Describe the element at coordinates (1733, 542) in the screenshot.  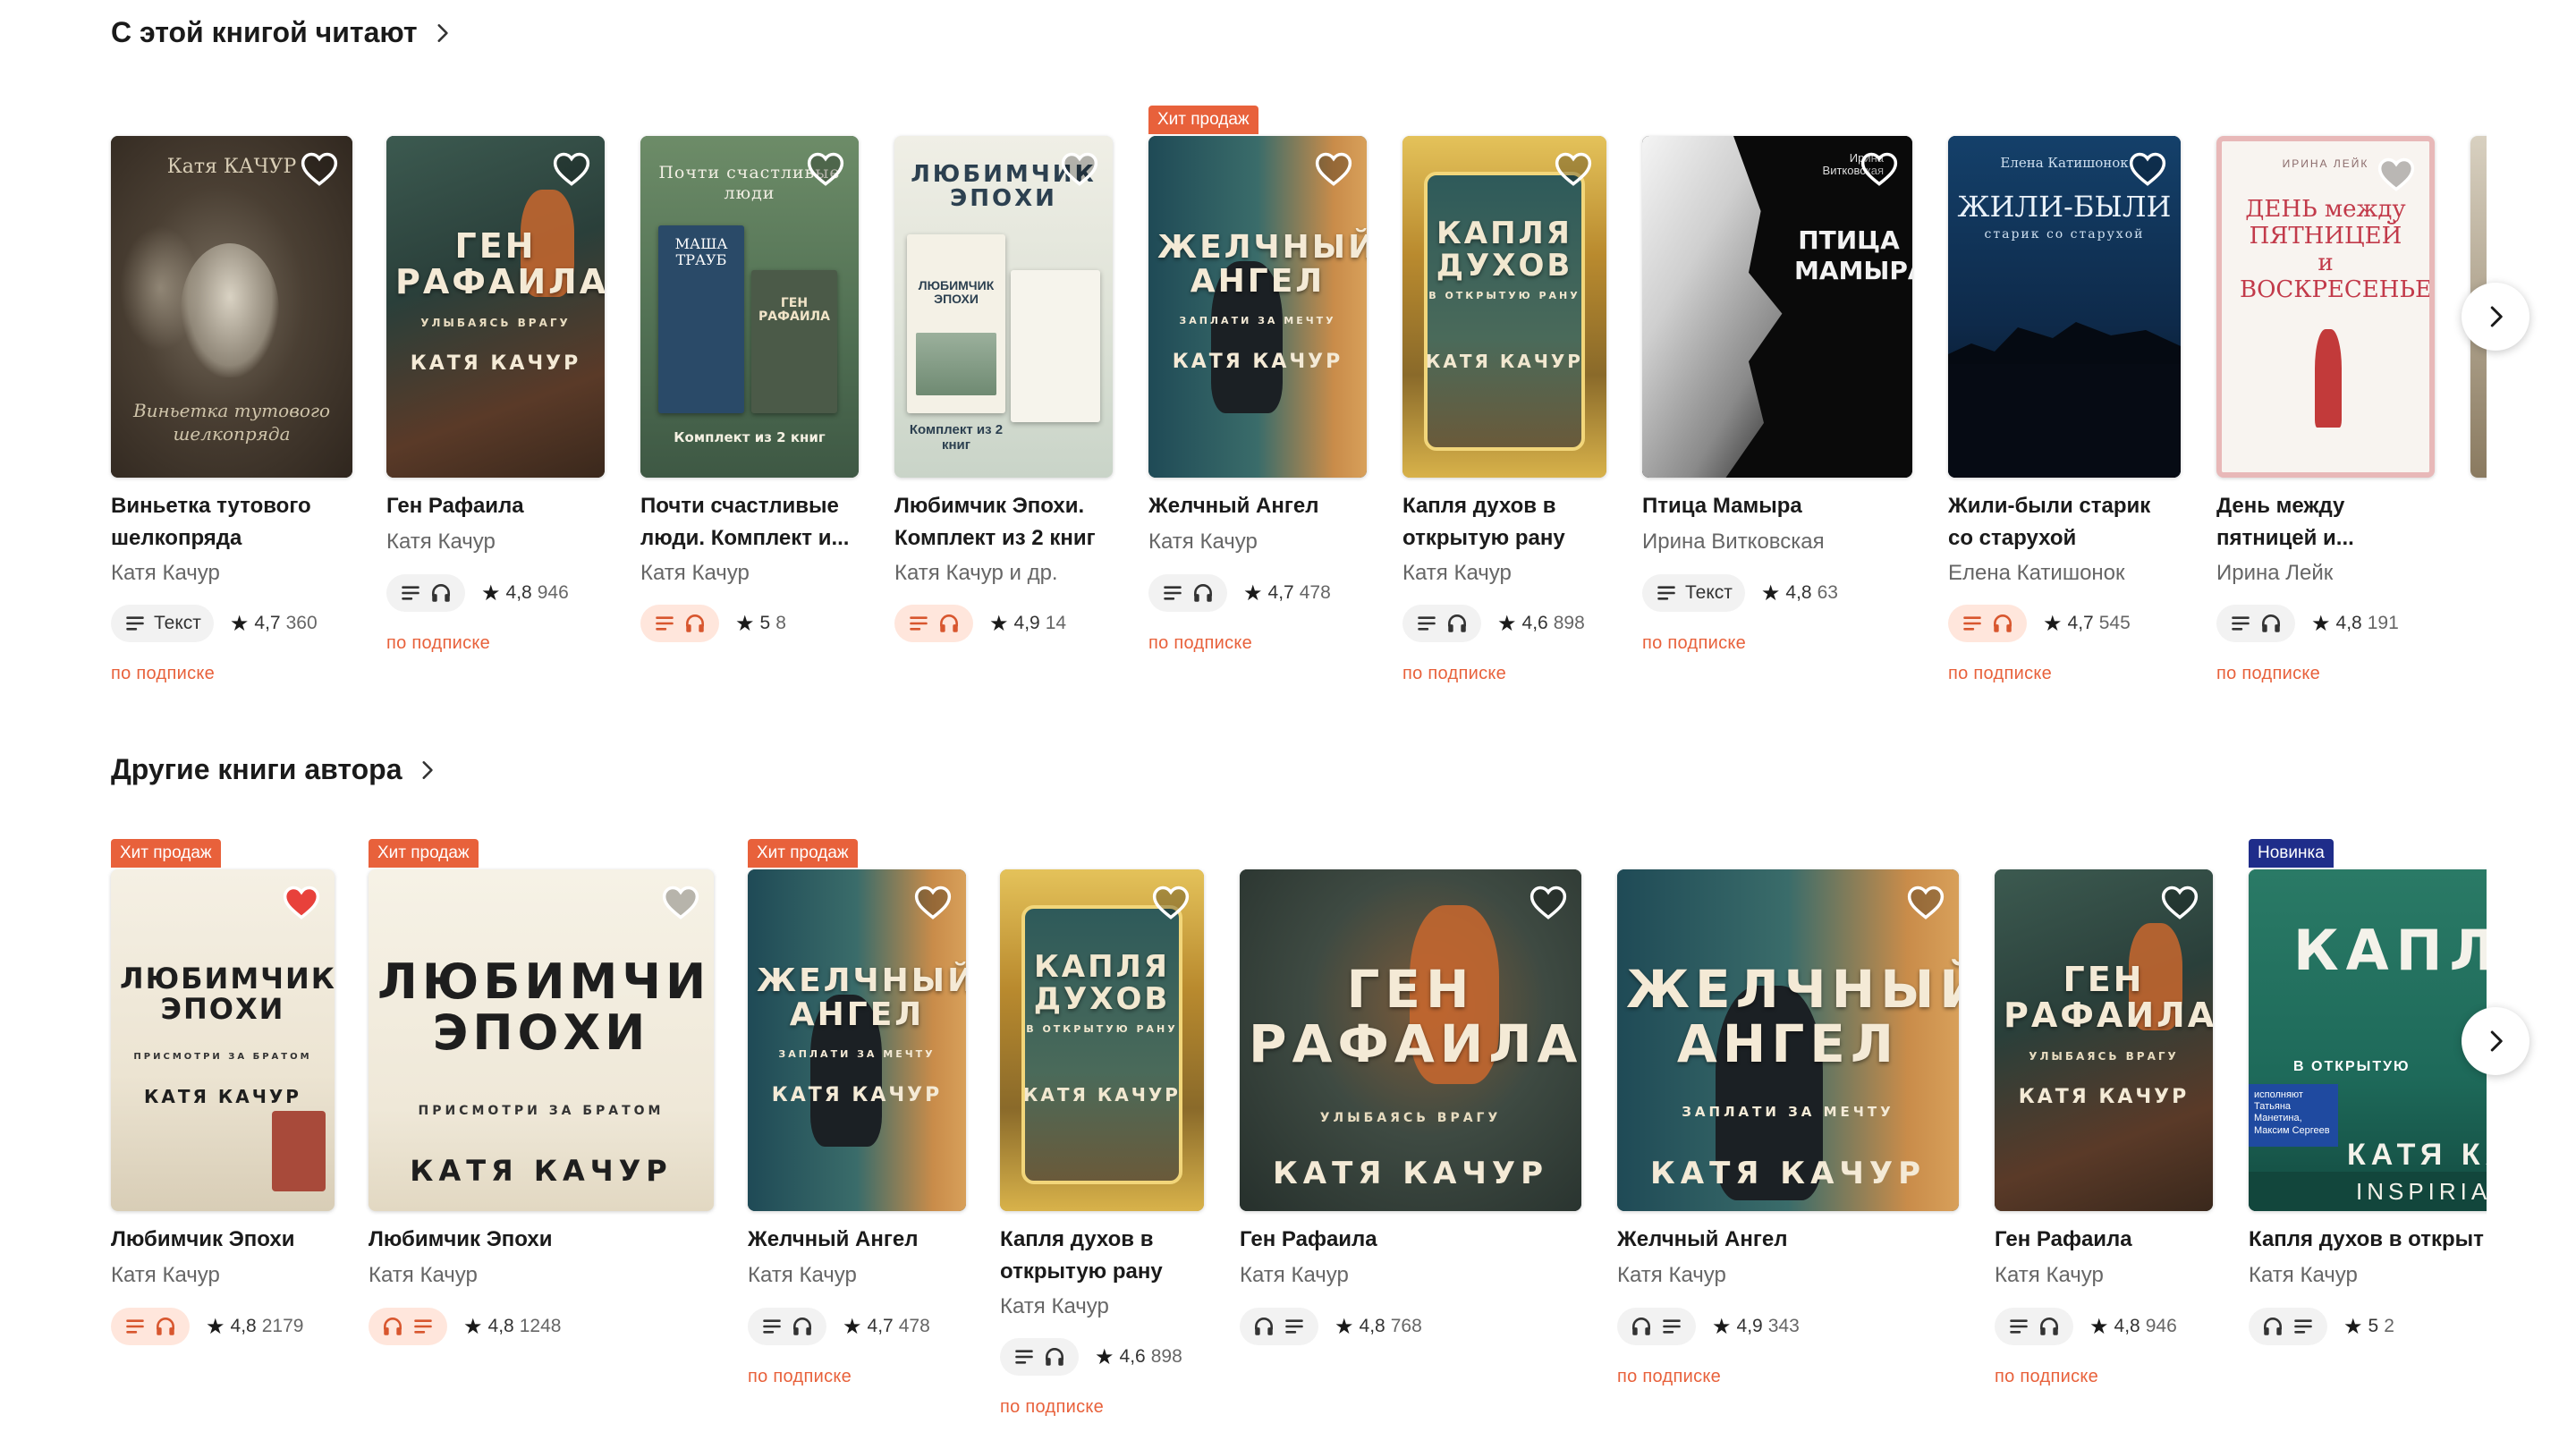
I see `book-author: Ирина Витковская` at that location.